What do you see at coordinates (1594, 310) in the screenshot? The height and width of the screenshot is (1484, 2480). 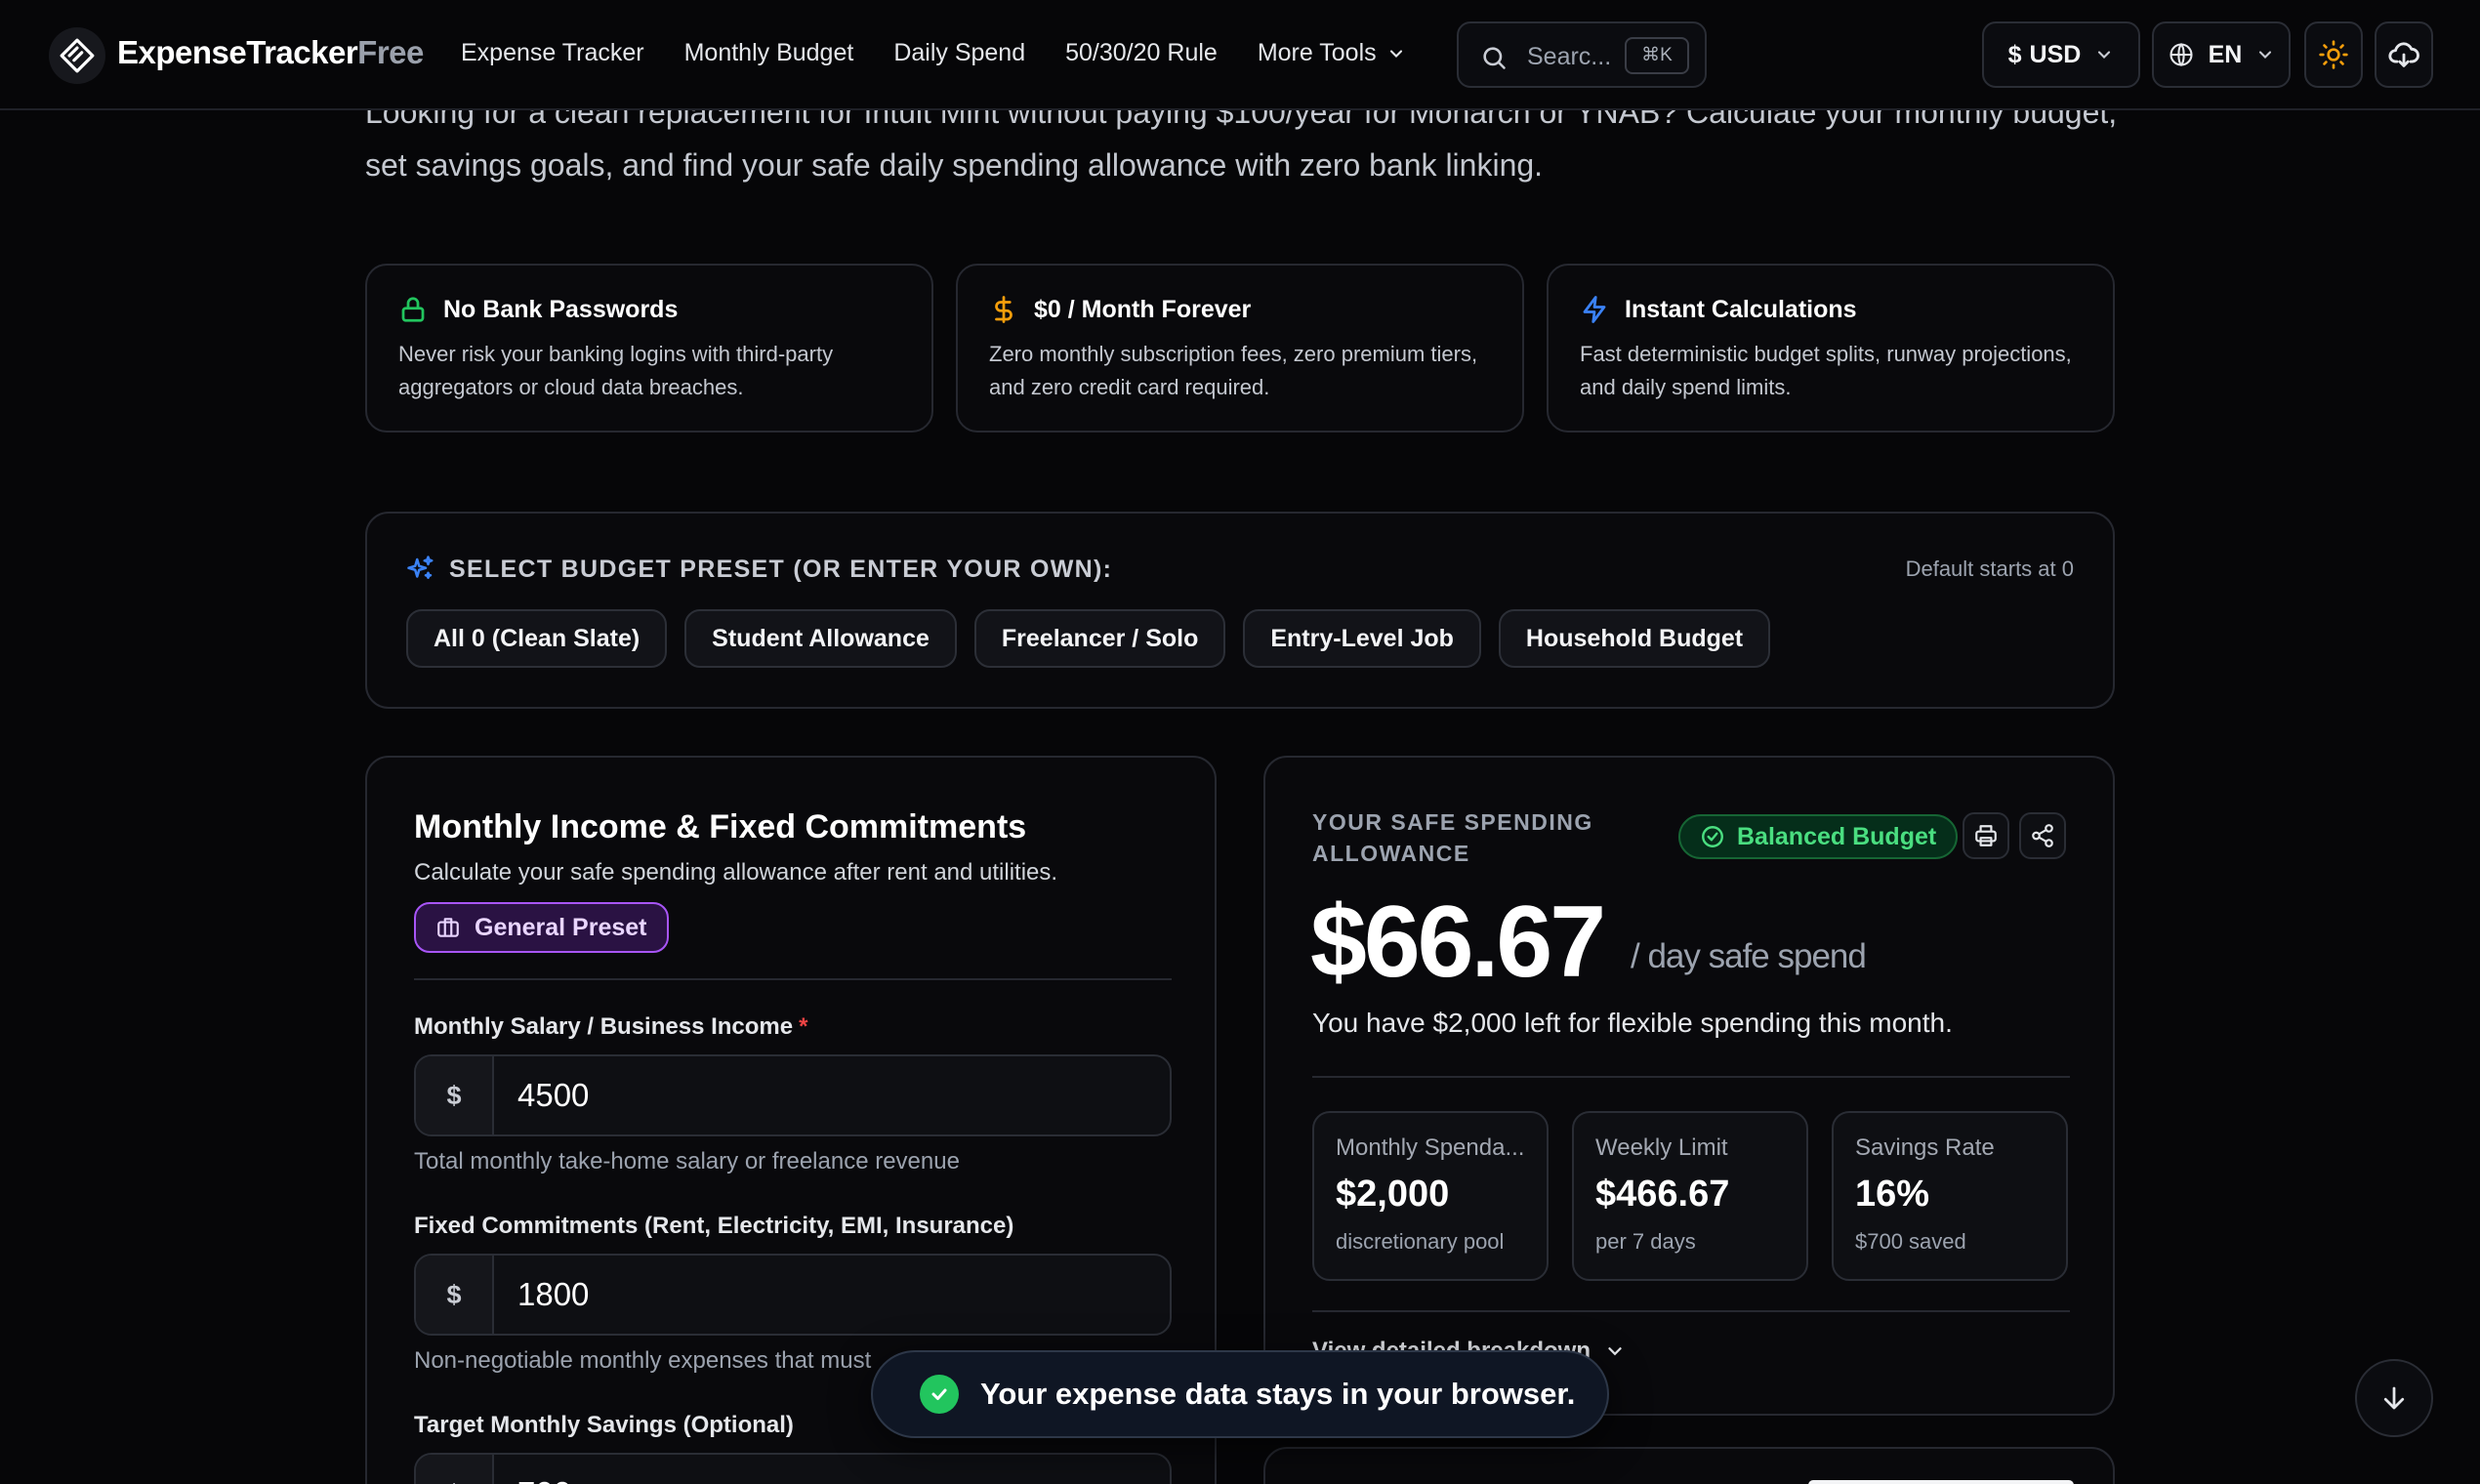 I see `bolt-icon` at bounding box center [1594, 310].